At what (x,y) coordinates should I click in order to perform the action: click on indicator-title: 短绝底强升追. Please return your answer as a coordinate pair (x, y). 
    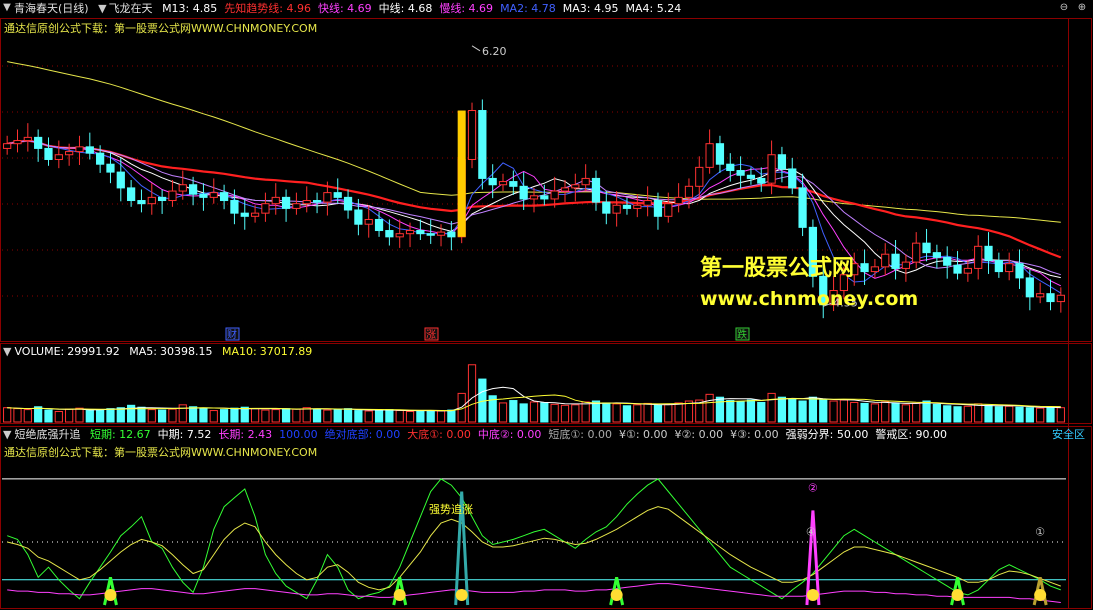
    Looking at the image, I should click on (47, 434).